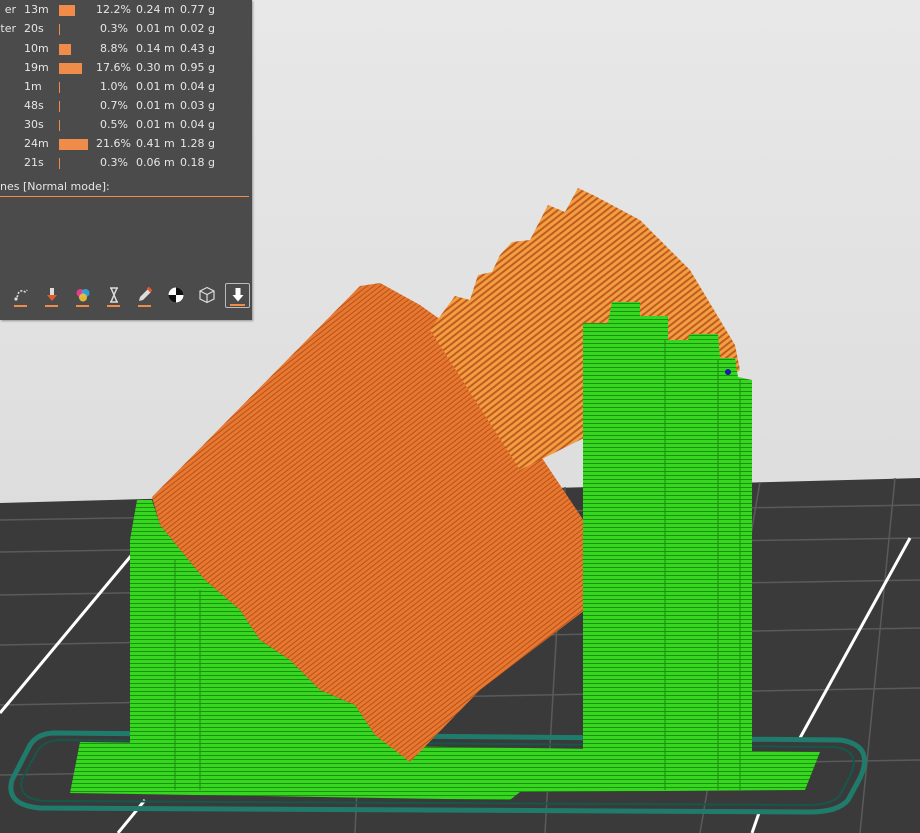 The image size is (920, 833). I want to click on pause-icon, so click(114, 295).